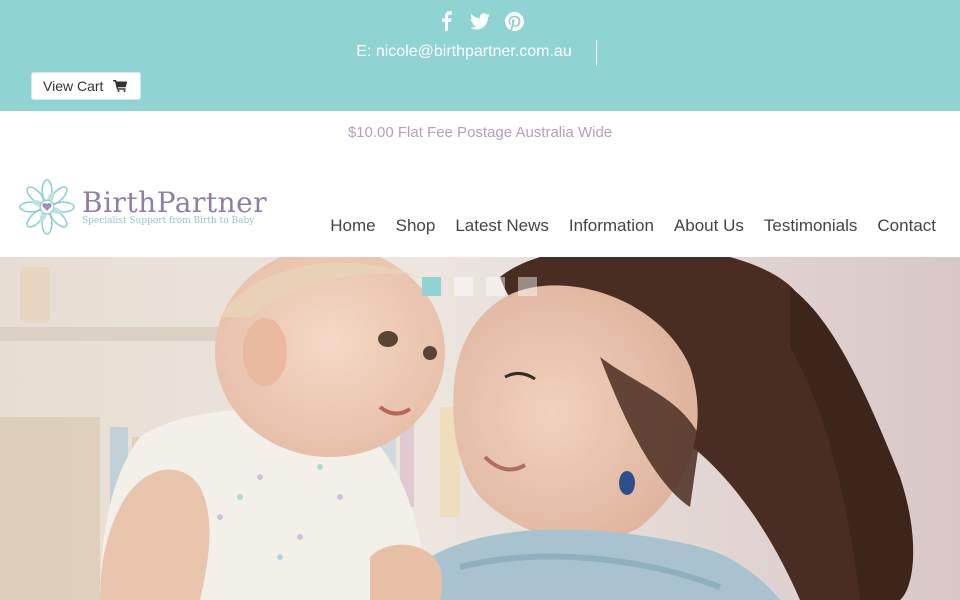 Image resolution: width=960 pixels, height=600 pixels. I want to click on nav-item-contact: Contact, so click(906, 226).